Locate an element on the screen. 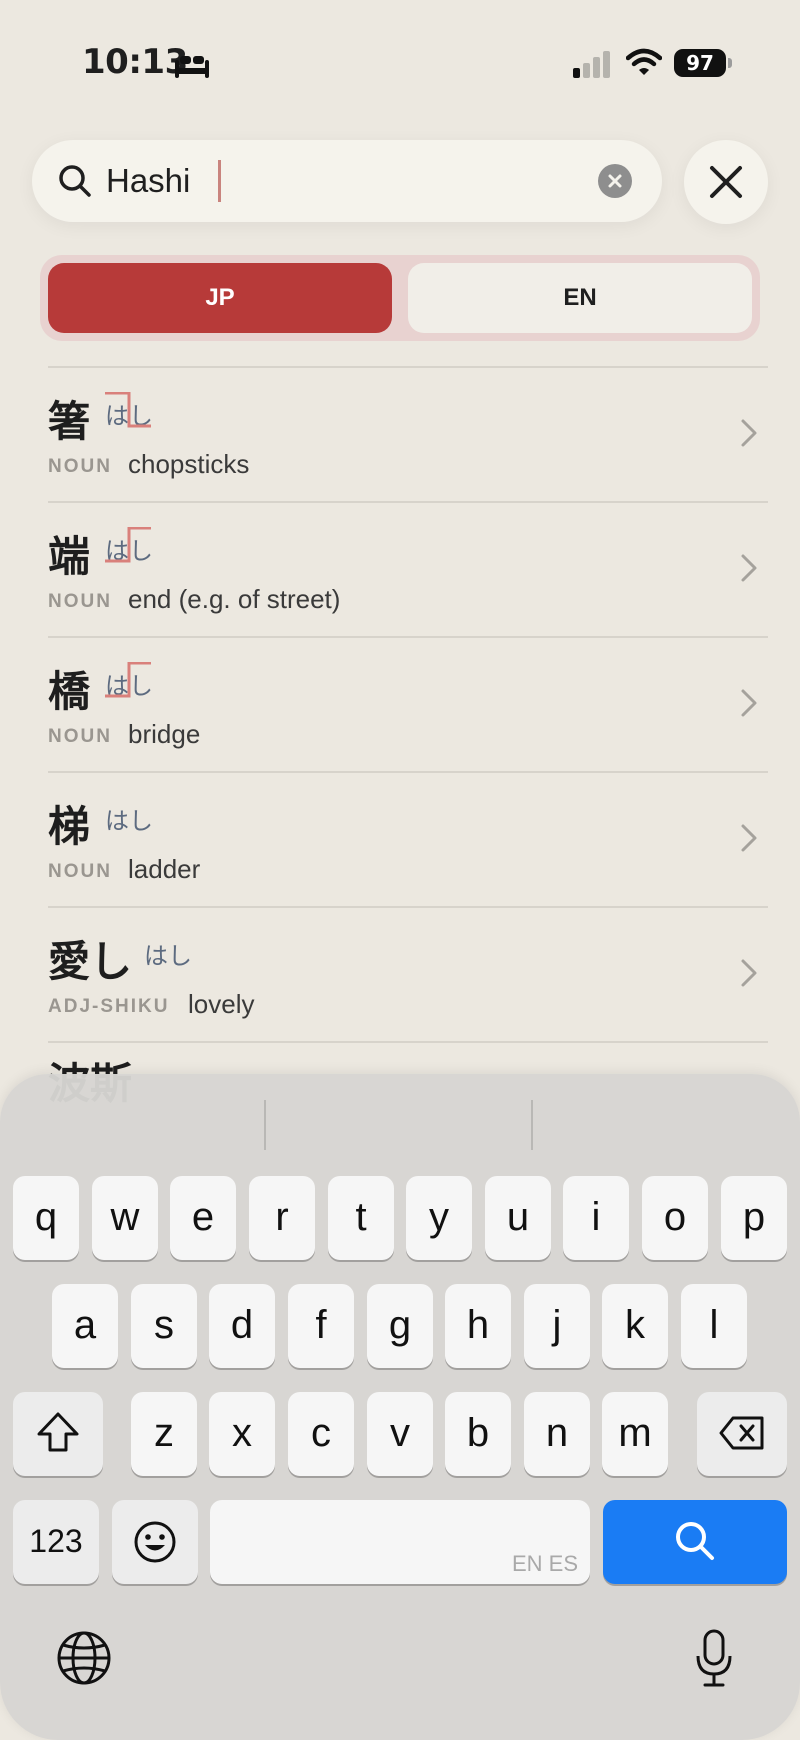  emoji-key is located at coordinates (155, 1542).